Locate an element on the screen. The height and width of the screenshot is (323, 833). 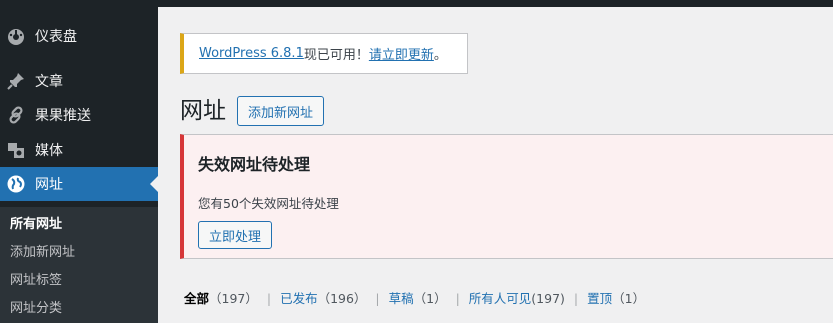
filter-count: （196） is located at coordinates (342, 298).